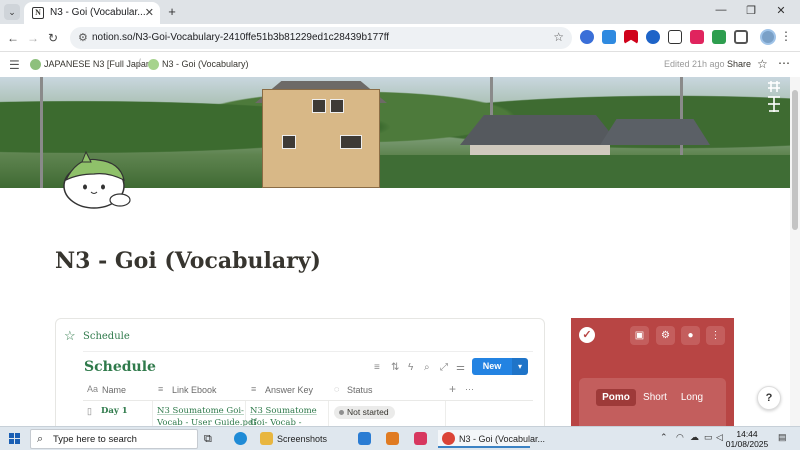 Image resolution: width=800 pixels, height=450 pixels. I want to click on page-icon-mascot, so click(97, 181).